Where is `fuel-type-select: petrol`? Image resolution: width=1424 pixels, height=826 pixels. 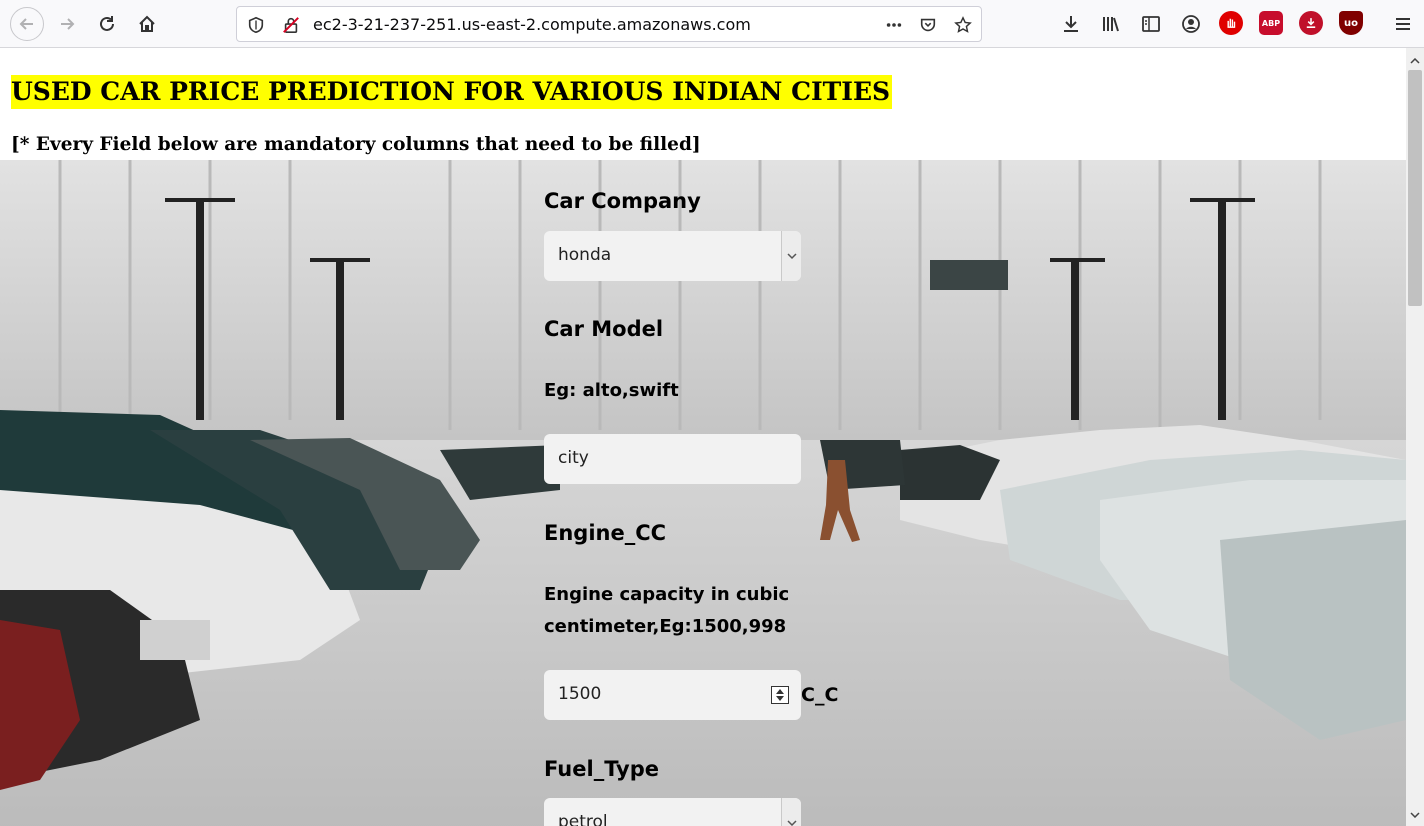
fuel-type-select: petrol is located at coordinates (672, 812).